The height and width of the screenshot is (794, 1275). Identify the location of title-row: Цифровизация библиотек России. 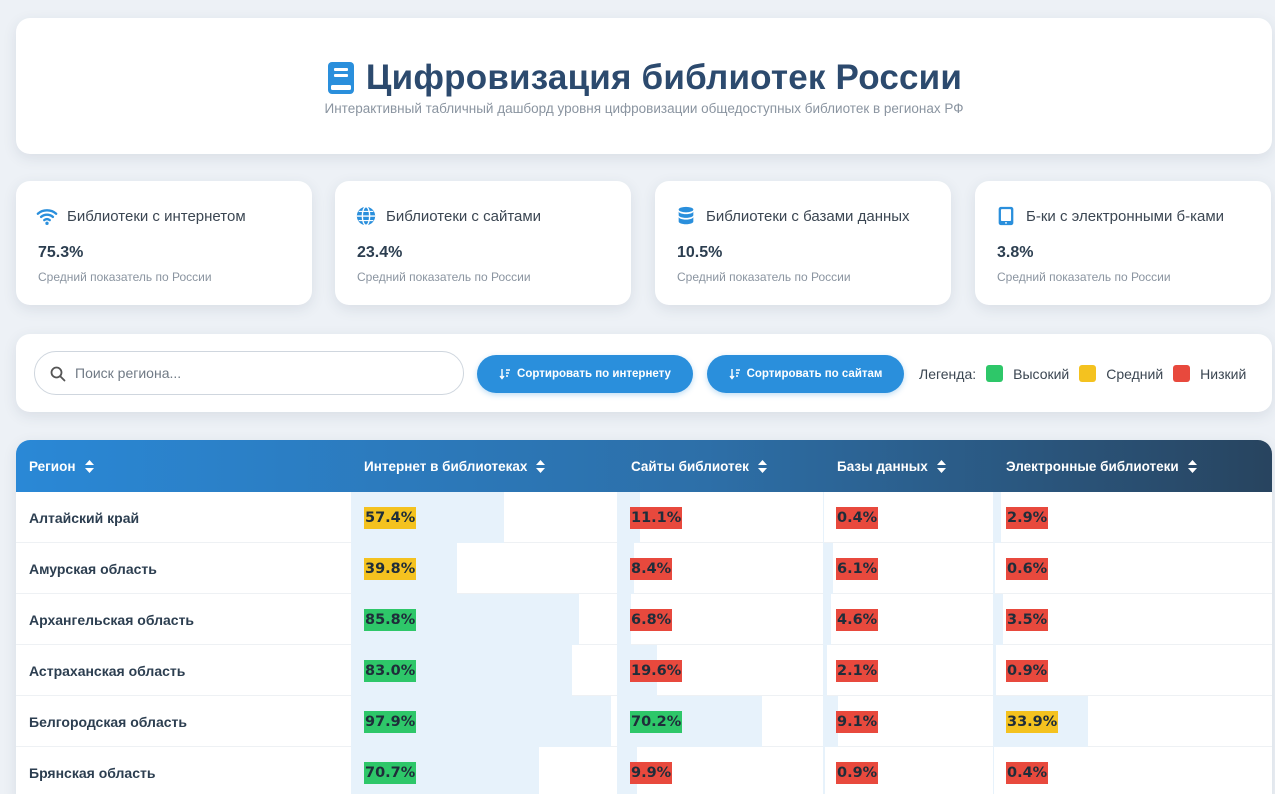
(644, 78).